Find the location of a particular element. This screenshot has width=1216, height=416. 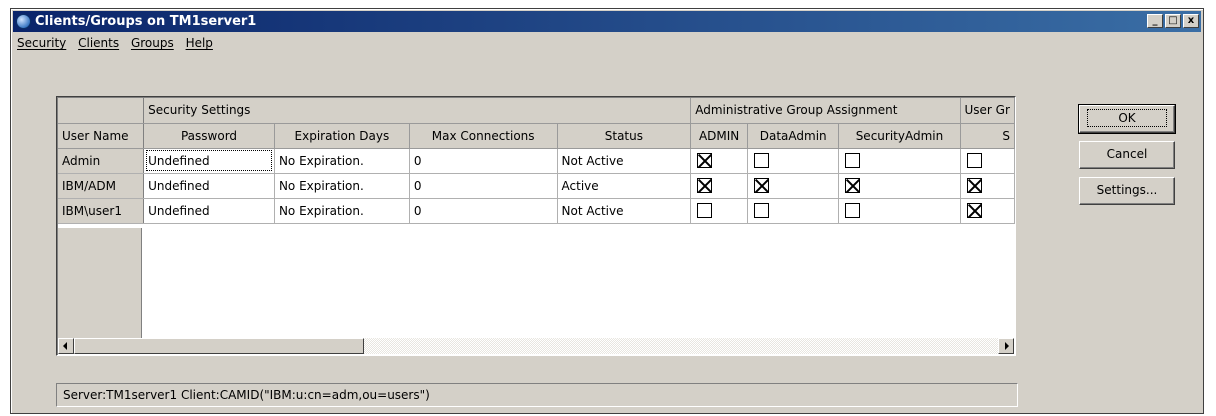

ok-button-label: OK is located at coordinates (1127, 118).